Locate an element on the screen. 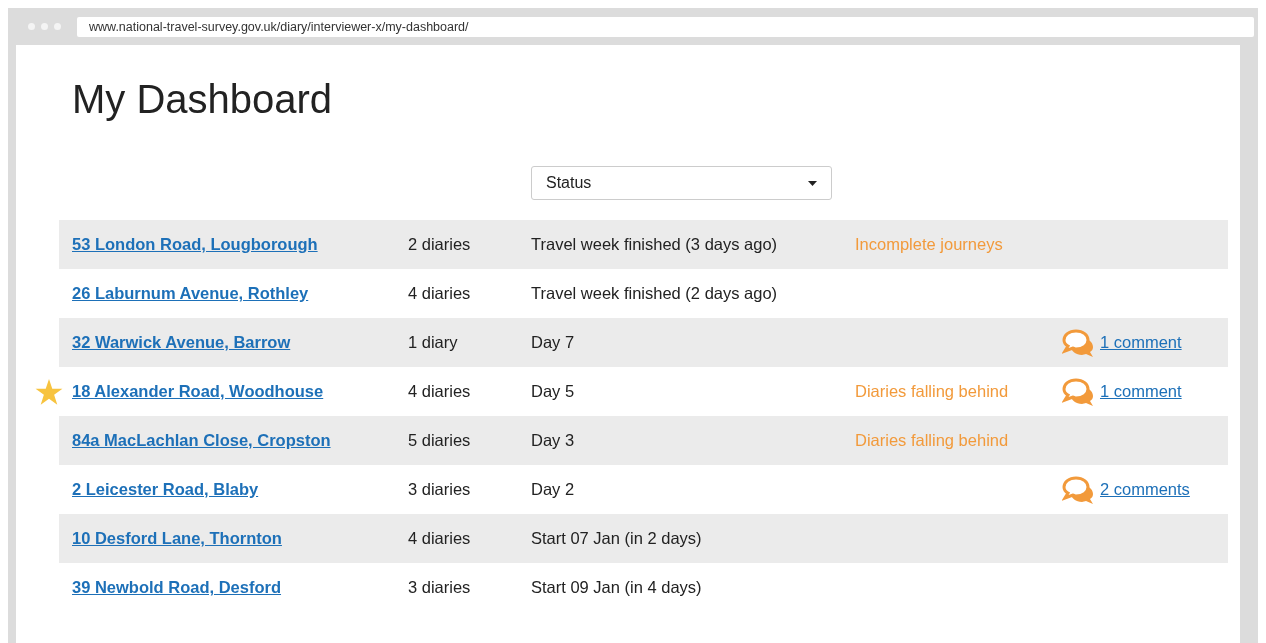 Image resolution: width=1266 pixels, height=643 pixels. page-title: My Dashboard is located at coordinates (203, 99).